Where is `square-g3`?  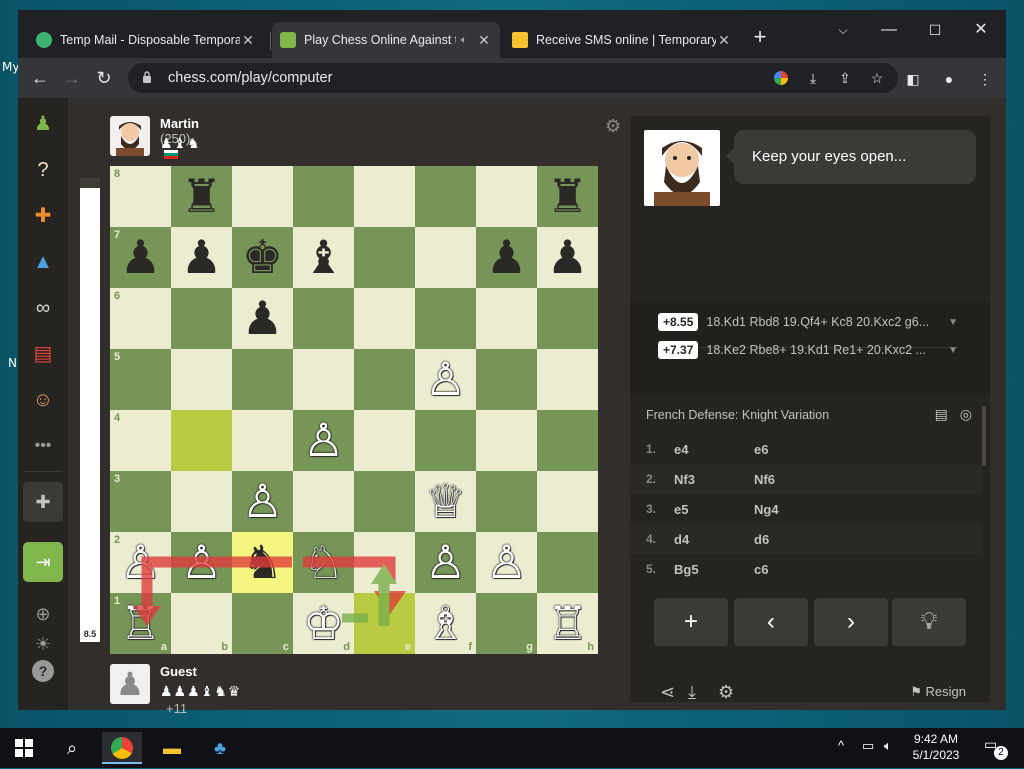
square-g3 is located at coordinates (506, 501).